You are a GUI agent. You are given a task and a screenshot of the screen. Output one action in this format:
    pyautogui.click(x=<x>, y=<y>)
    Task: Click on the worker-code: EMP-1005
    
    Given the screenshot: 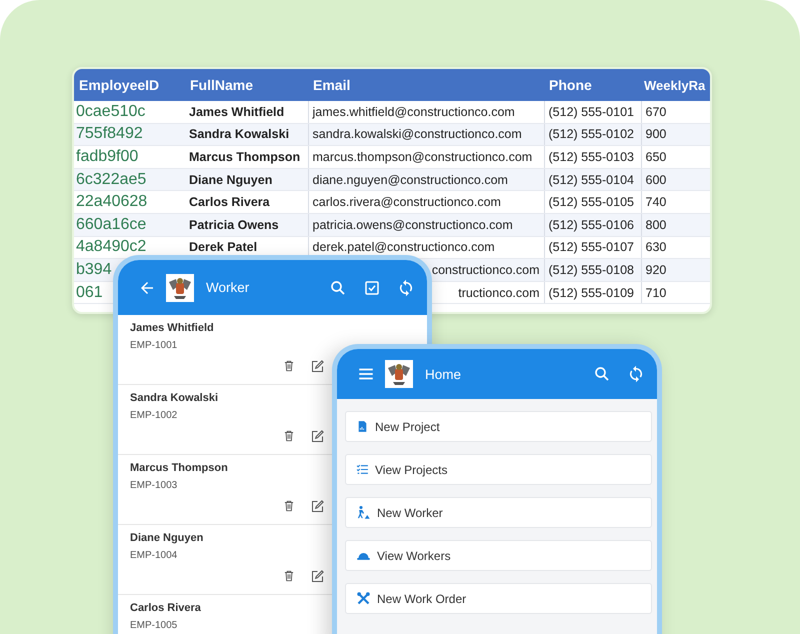 What is the action you would take?
    pyautogui.click(x=154, y=625)
    